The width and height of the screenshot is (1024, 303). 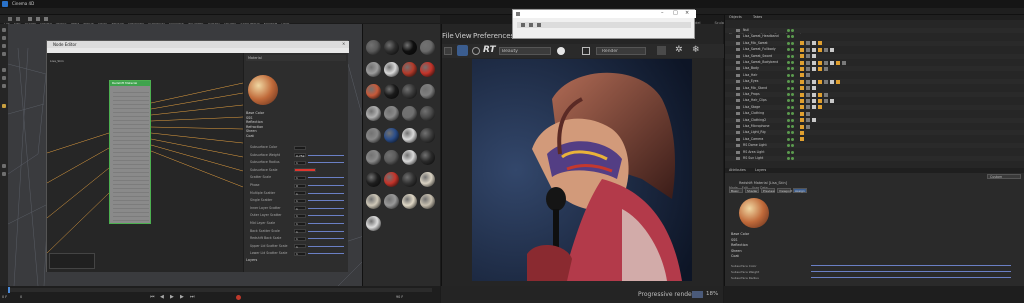 I want to click on current-frame: 0, so click(x=21, y=297).